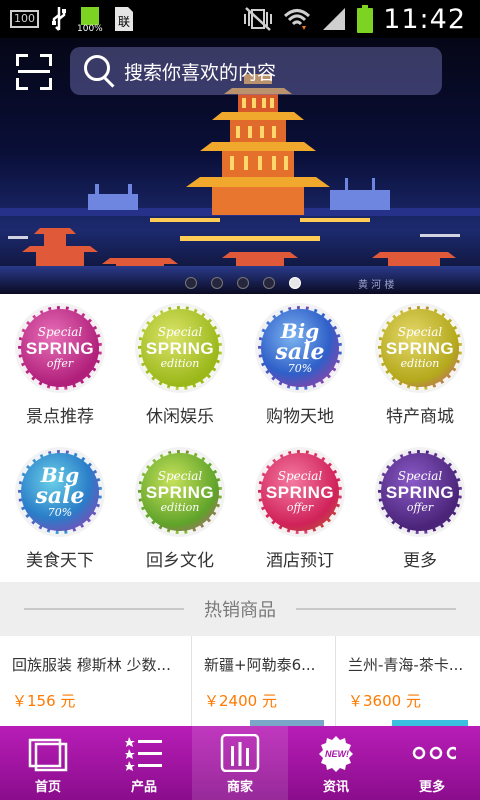 This screenshot has height=800, width=480. I want to click on nav-merchant: 商家, so click(240, 763).